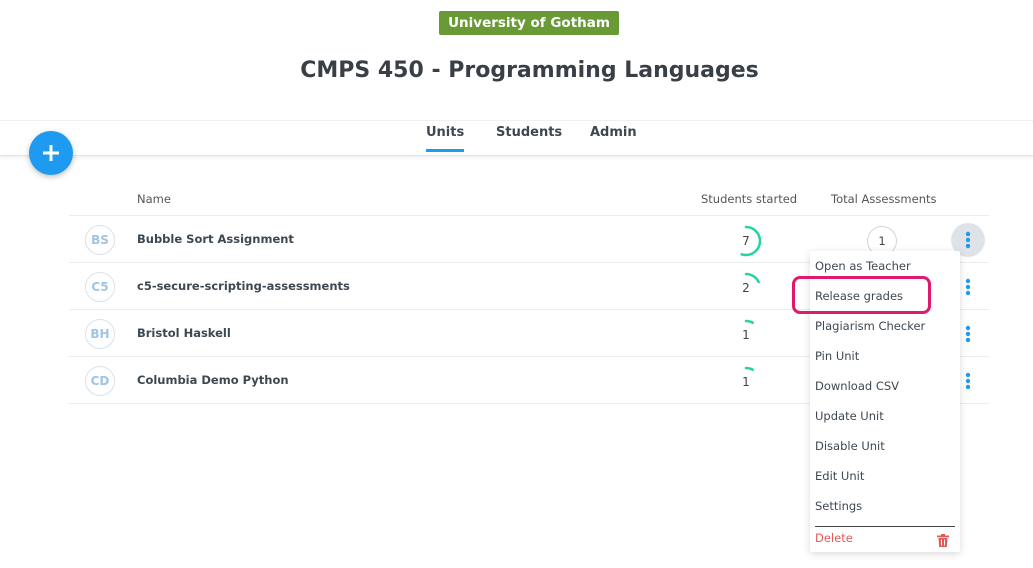 This screenshot has height=568, width=1033. What do you see at coordinates (943, 540) in the screenshot?
I see `trash-icon` at bounding box center [943, 540].